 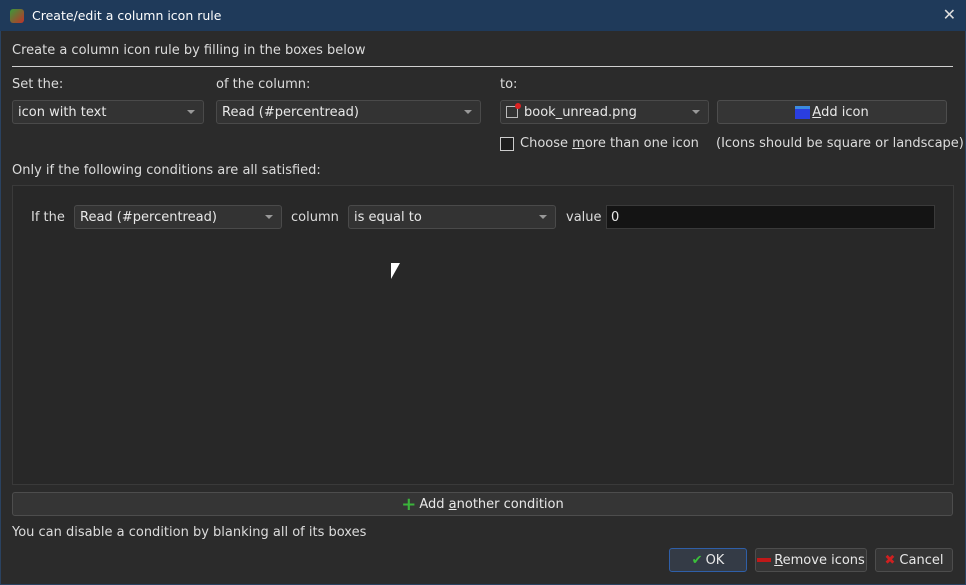 I want to click on if-the-label: If the, so click(x=48, y=217).